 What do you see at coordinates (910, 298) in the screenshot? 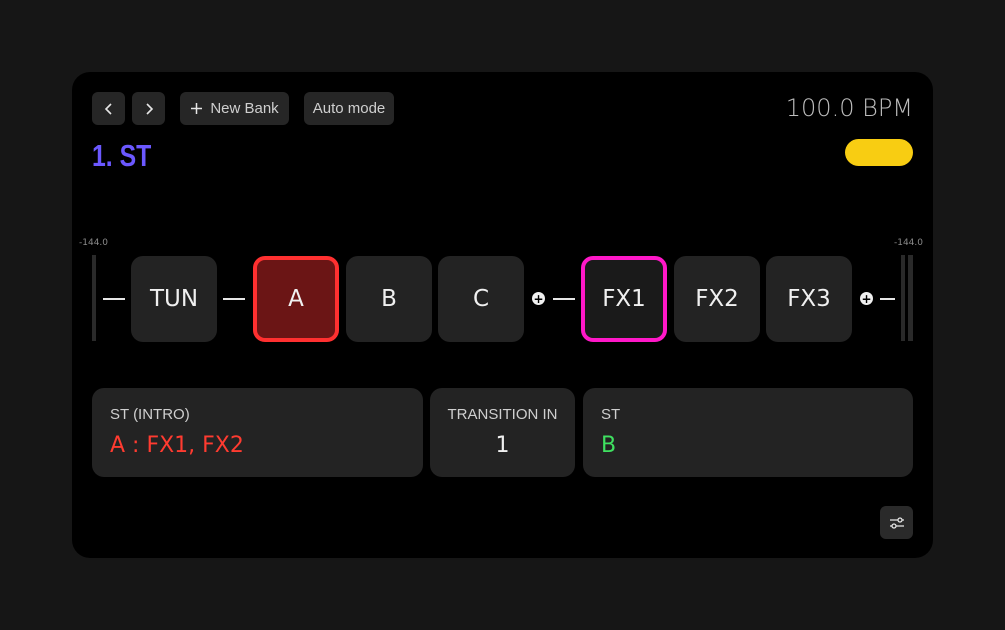
I see `output-meter-right` at bounding box center [910, 298].